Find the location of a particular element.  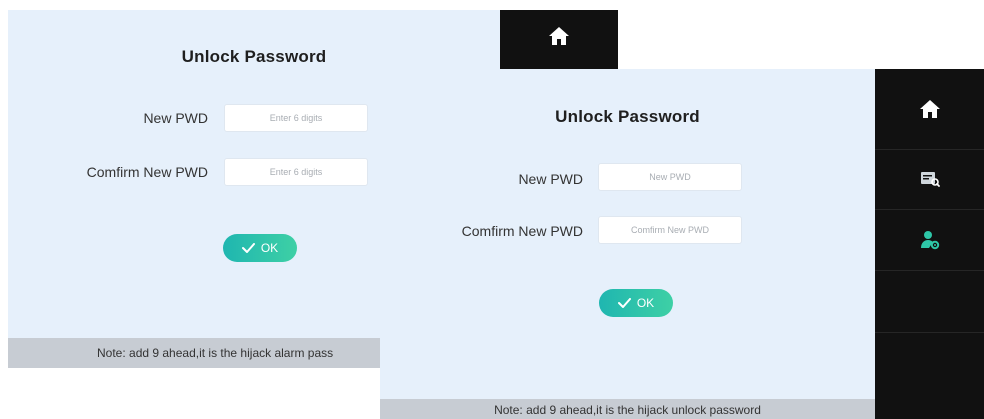

sidebar-item-empty is located at coordinates (929, 301).